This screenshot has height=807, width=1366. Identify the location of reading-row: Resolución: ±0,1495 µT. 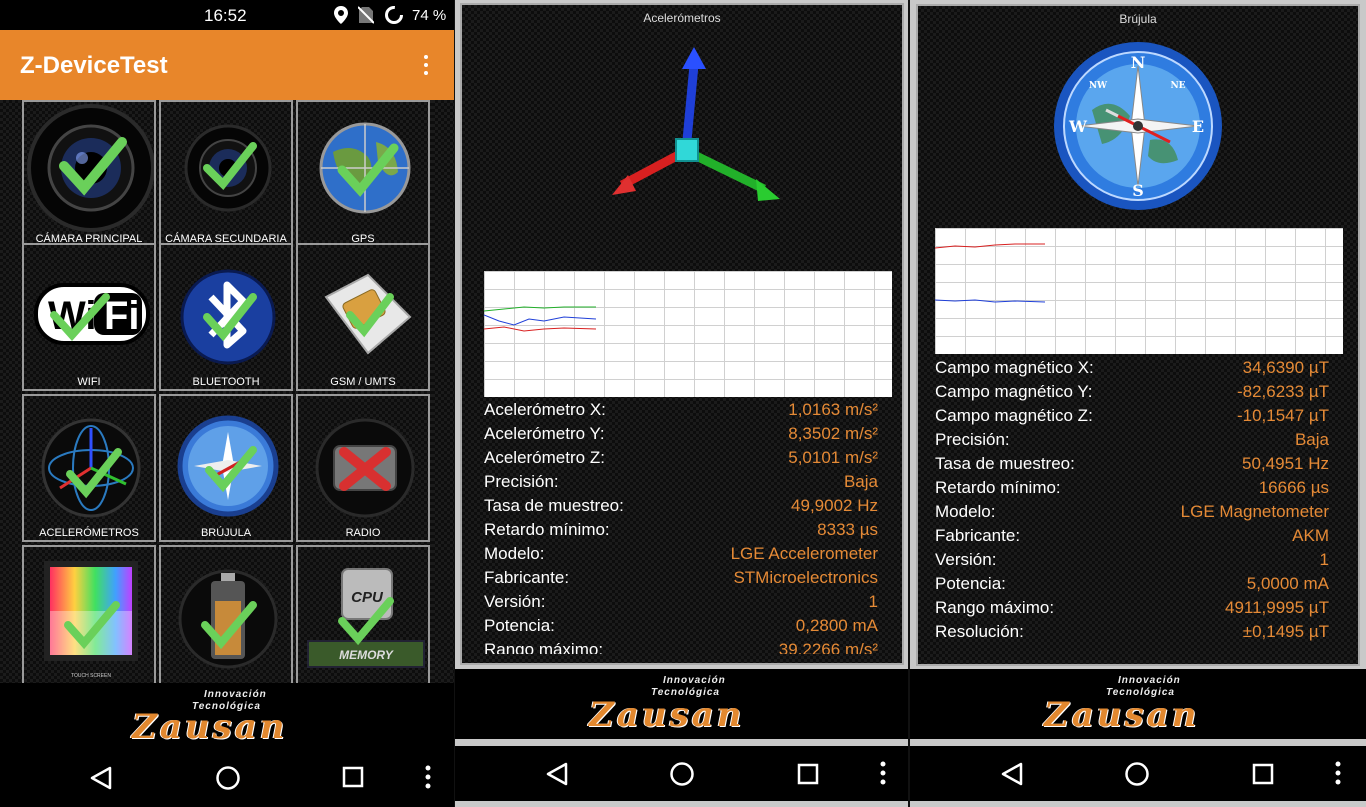
(1132, 631).